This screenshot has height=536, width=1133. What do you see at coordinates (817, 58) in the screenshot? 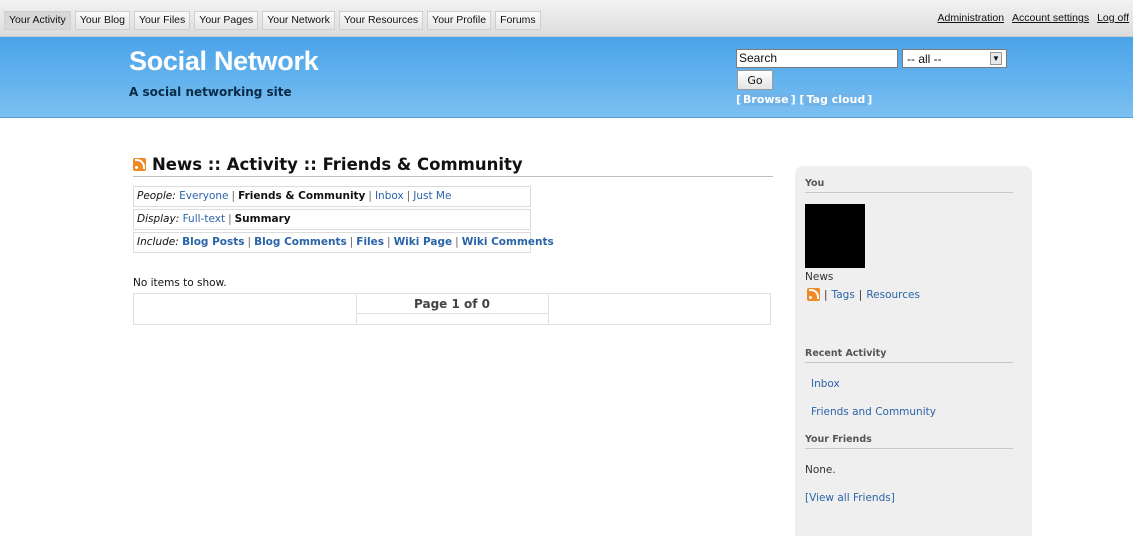
I see `search-input: Search` at bounding box center [817, 58].